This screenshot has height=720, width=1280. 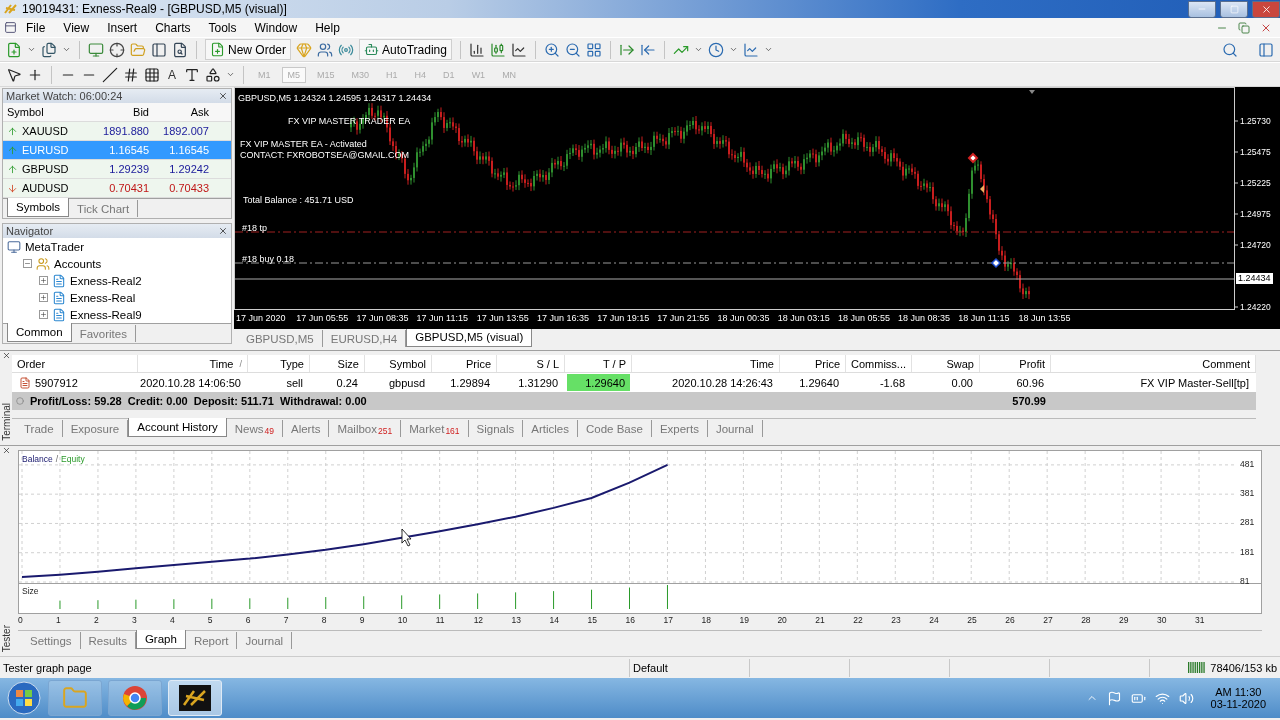 What do you see at coordinates (325, 49) in the screenshot?
I see `people-icon` at bounding box center [325, 49].